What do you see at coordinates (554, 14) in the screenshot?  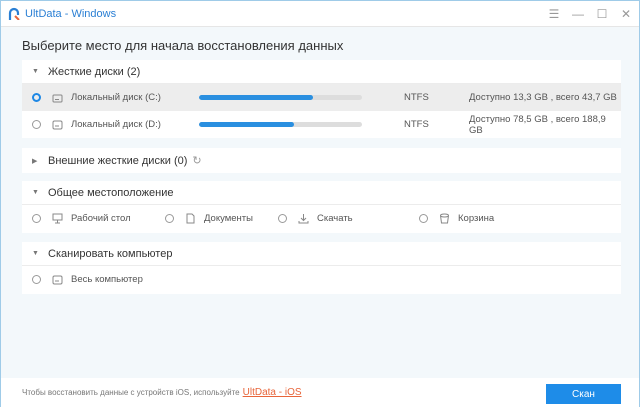 I see `menu-icon: ☰` at bounding box center [554, 14].